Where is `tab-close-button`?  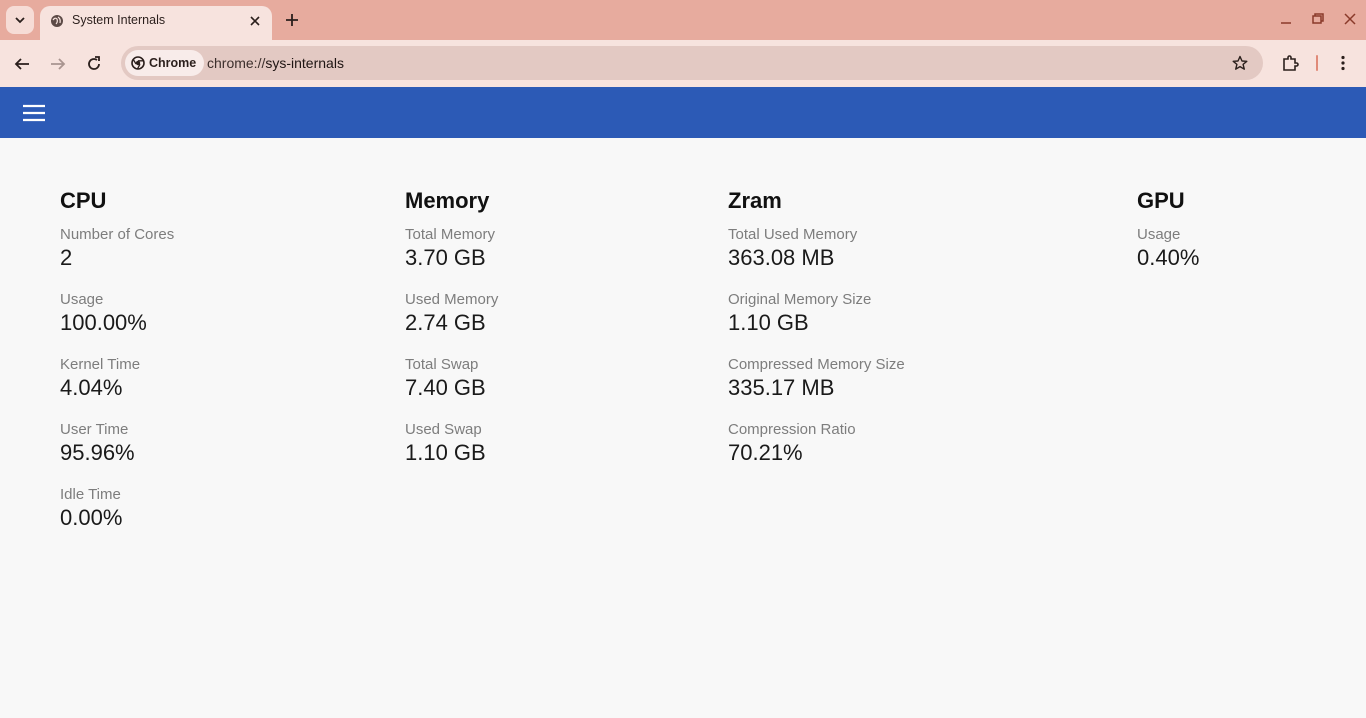
tab-close-button is located at coordinates (255, 21).